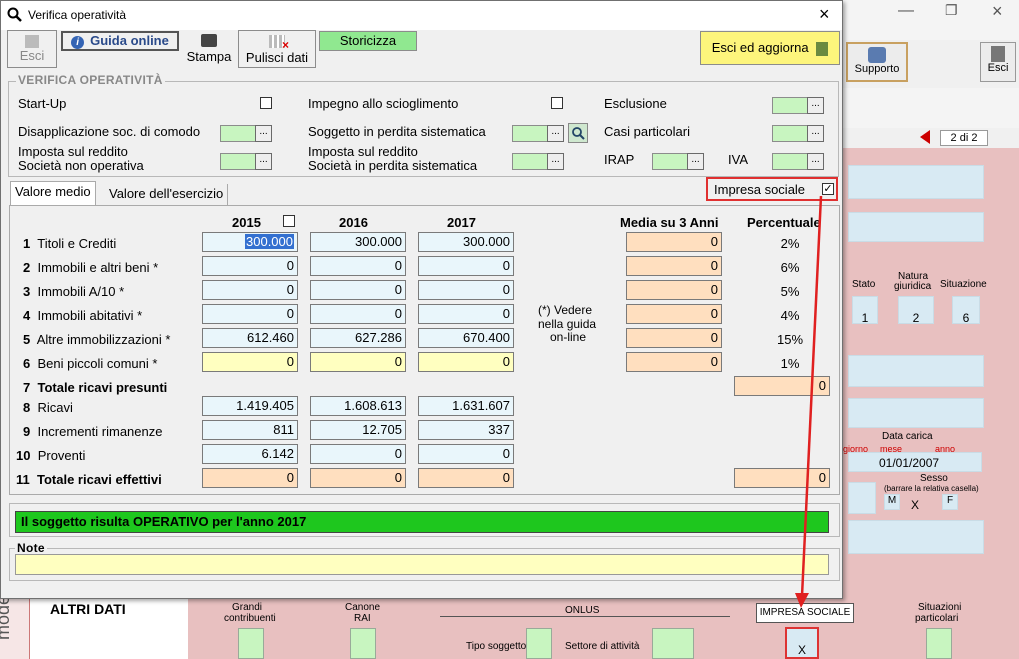 The height and width of the screenshot is (659, 1019). Describe the element at coordinates (422, 564) in the screenshot. I see `note-field` at that location.